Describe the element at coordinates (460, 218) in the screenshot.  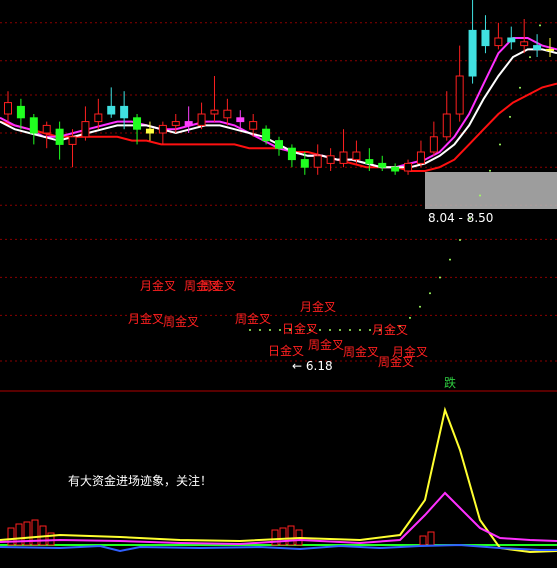
I see `range-box-label: 8.04 - 8.50` at that location.